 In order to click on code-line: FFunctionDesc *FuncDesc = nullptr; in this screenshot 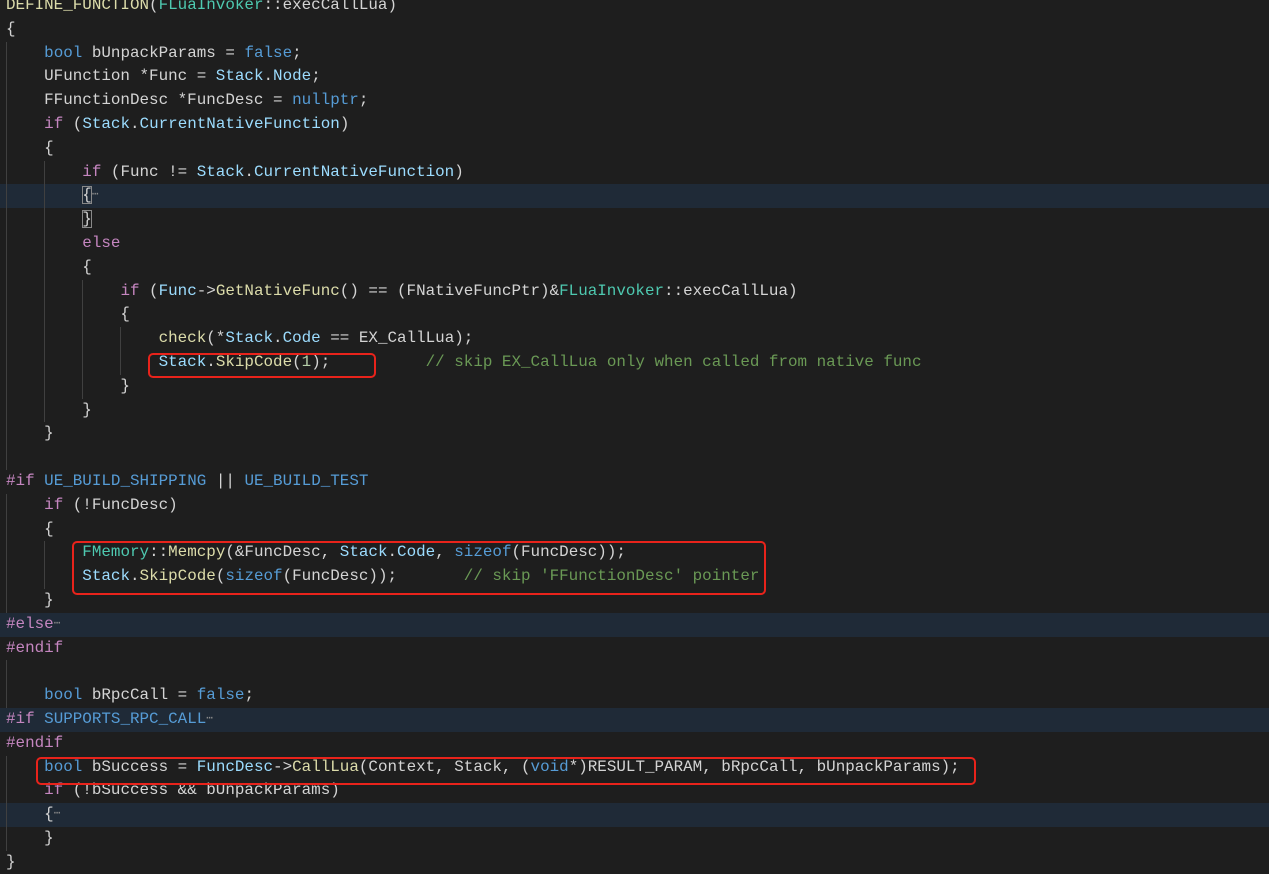, I will do `click(634, 101)`.